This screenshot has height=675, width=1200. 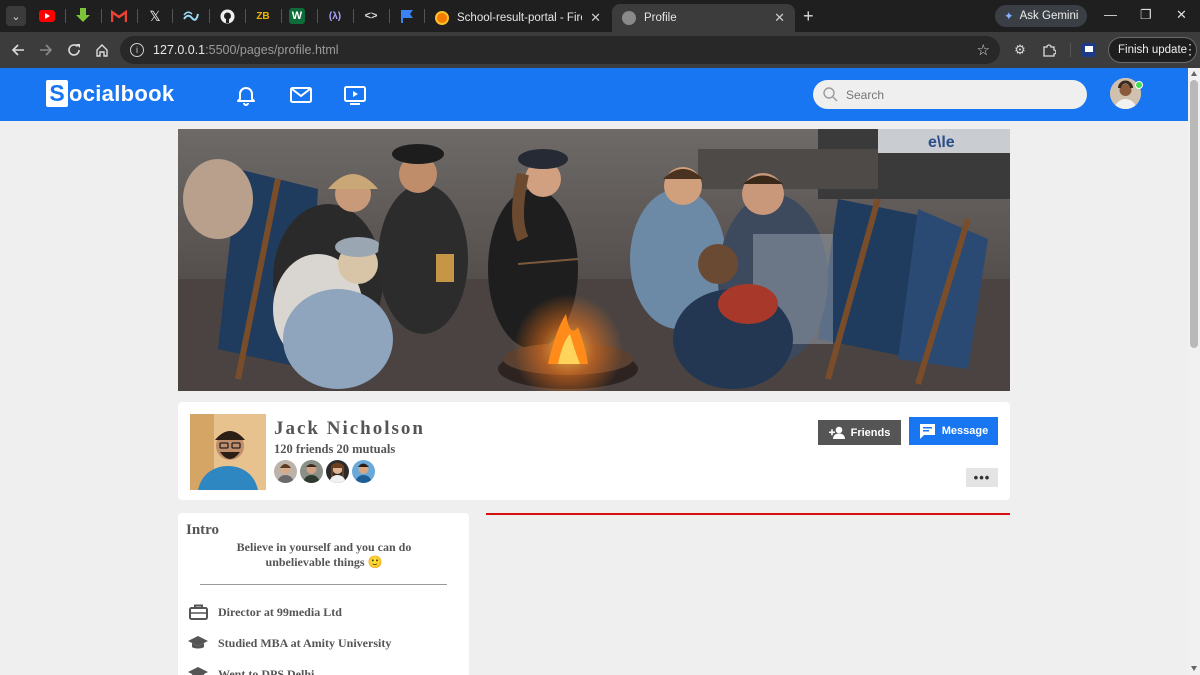 What do you see at coordinates (179, 50) in the screenshot?
I see `url-host: 127.0.0.1` at bounding box center [179, 50].